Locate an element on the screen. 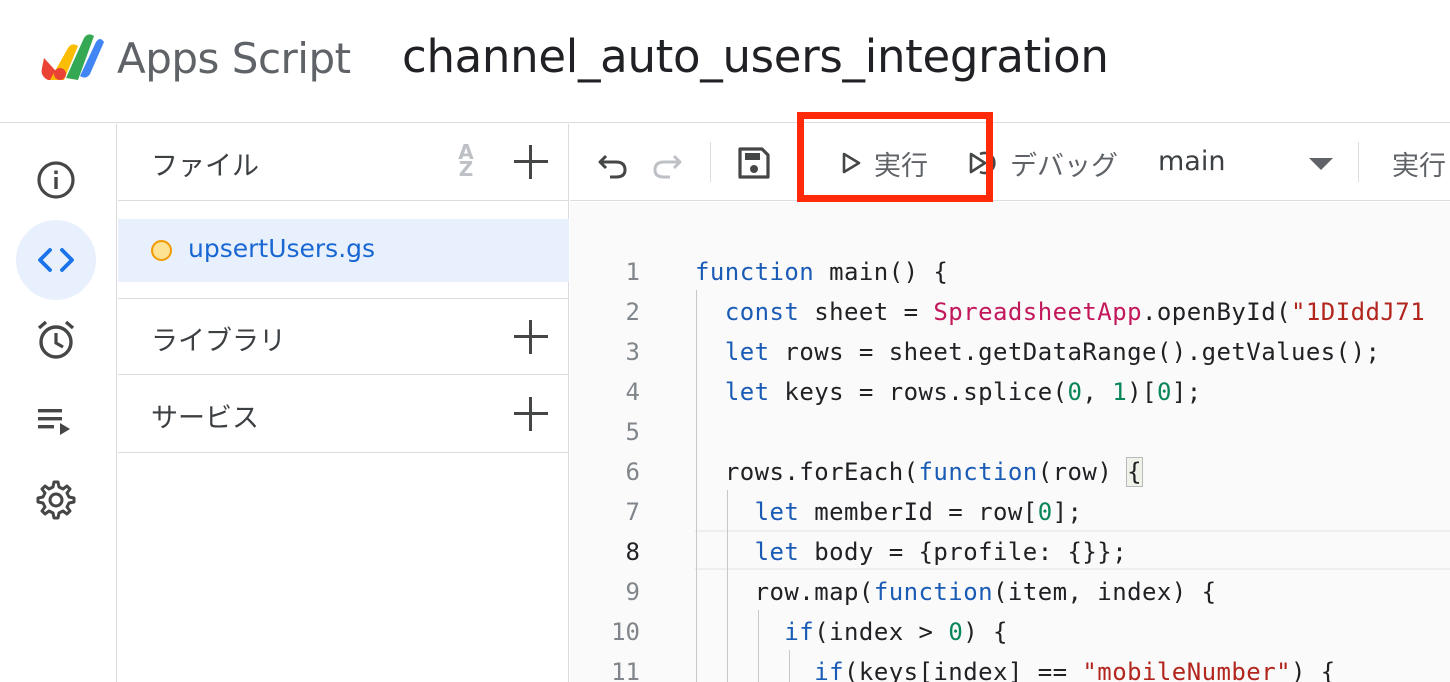 The image size is (1450, 682). executions-icon is located at coordinates (54, 422).